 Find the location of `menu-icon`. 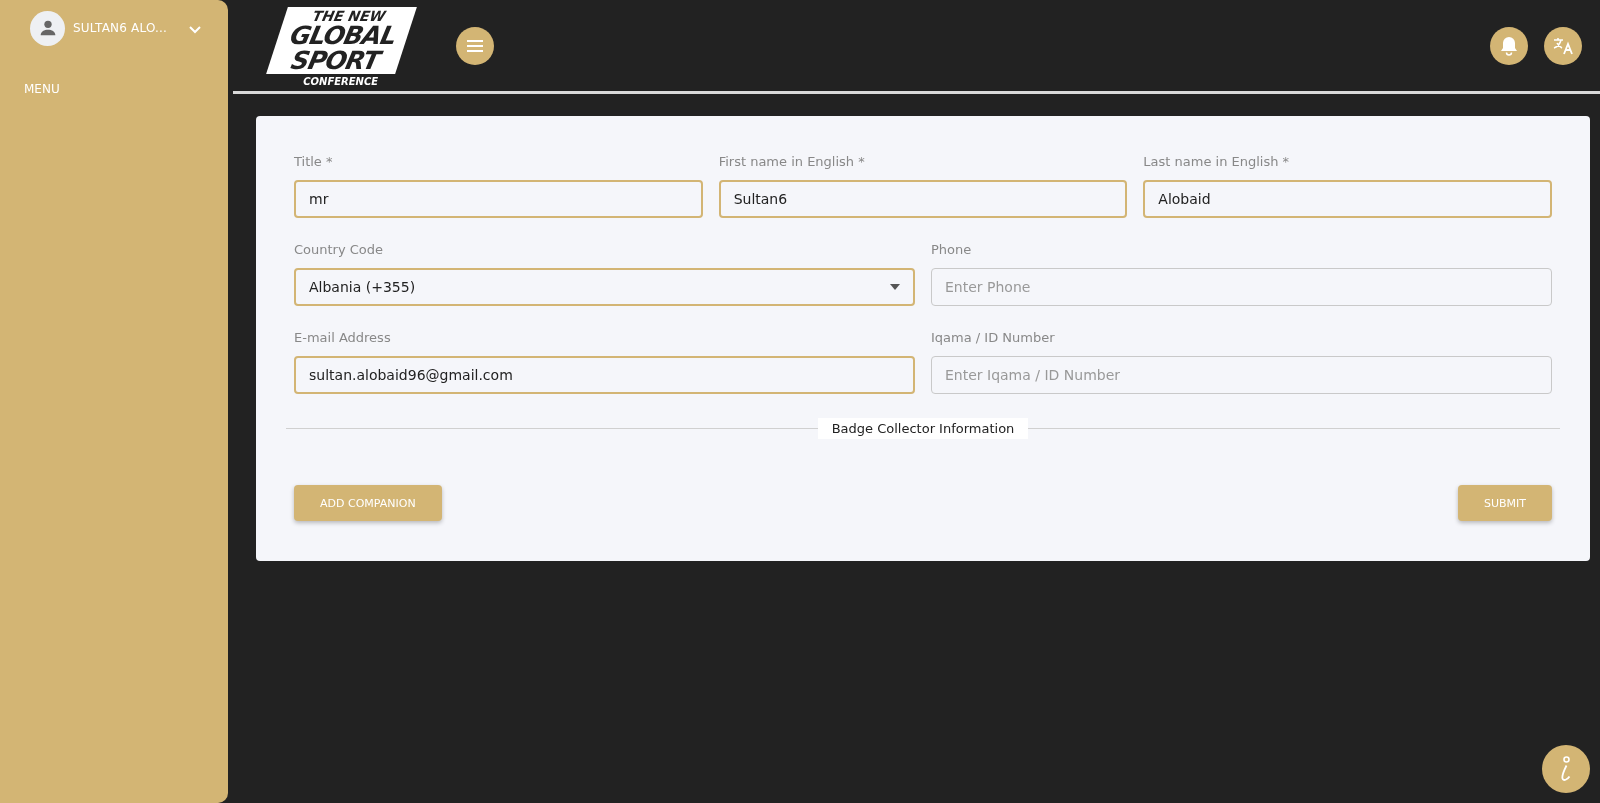

menu-icon is located at coordinates (475, 45).